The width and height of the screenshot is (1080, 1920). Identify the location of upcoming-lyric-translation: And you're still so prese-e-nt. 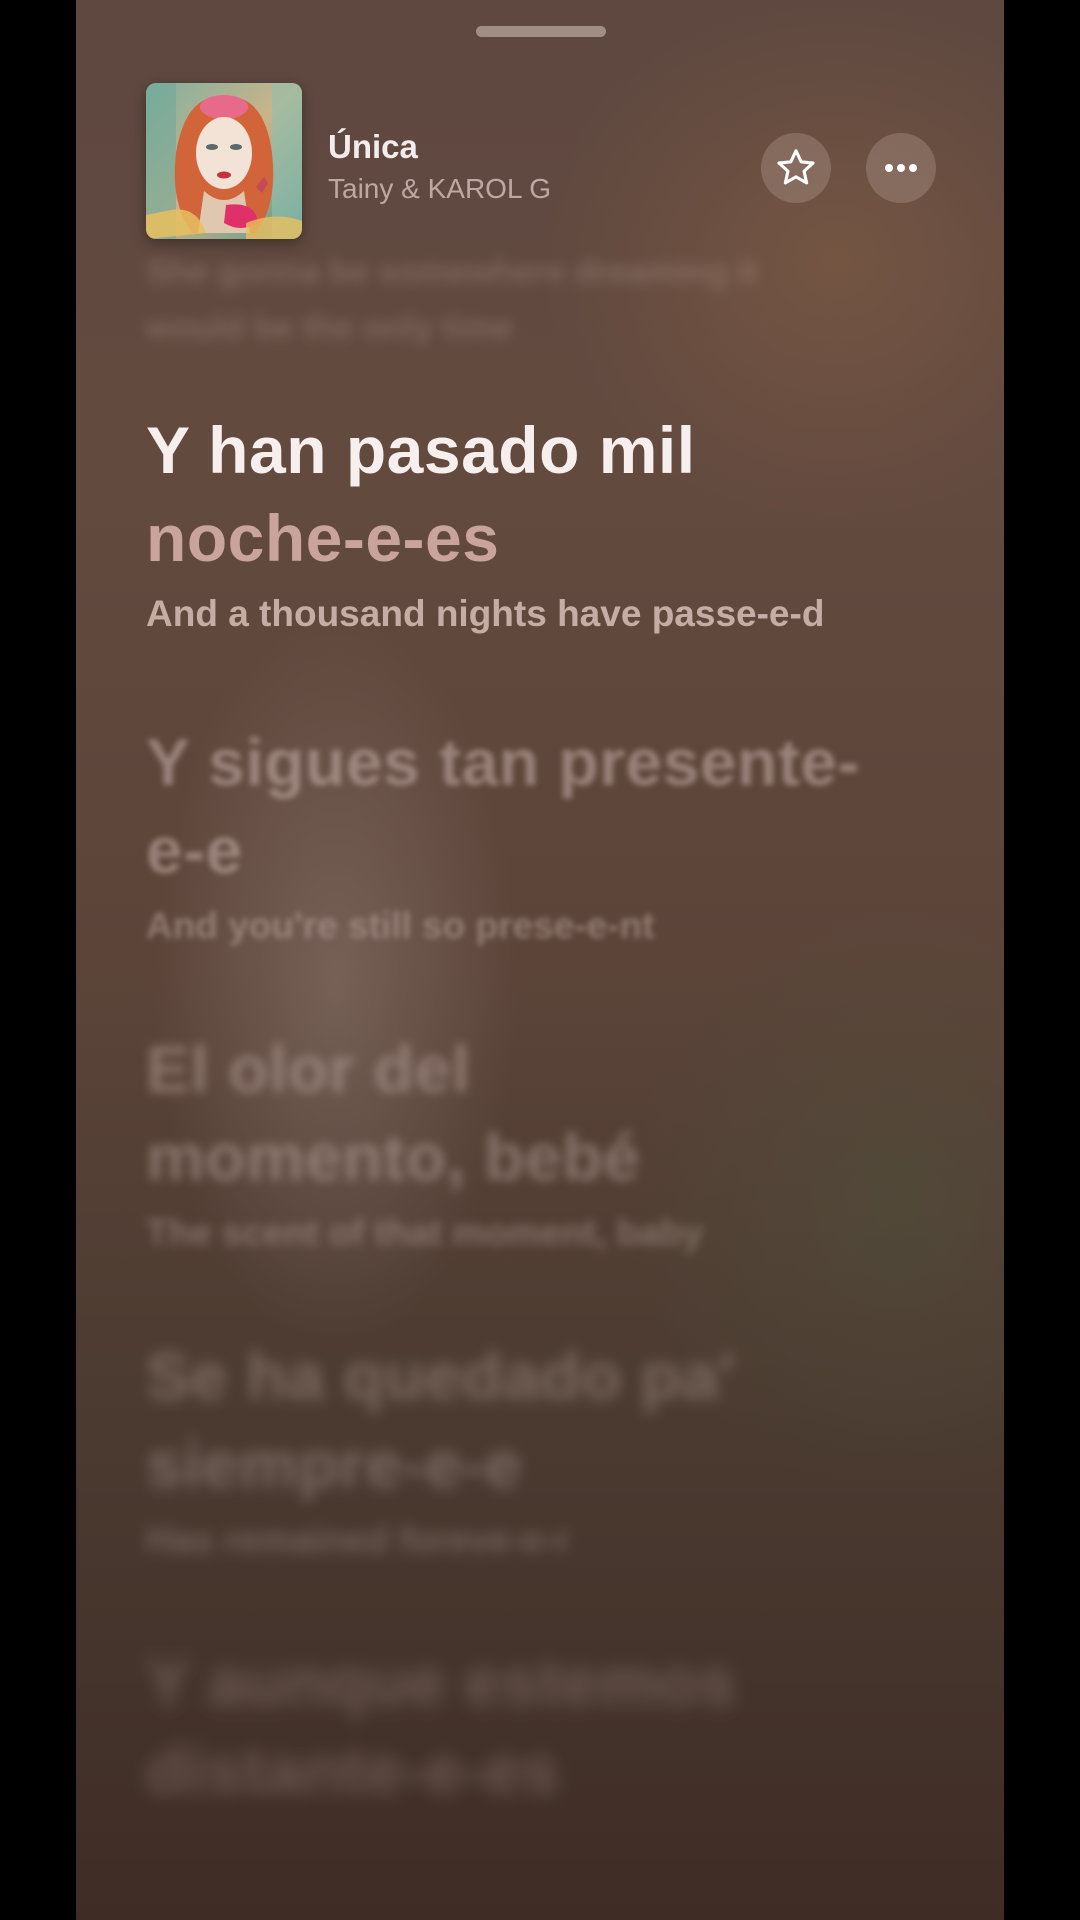
(400, 925).